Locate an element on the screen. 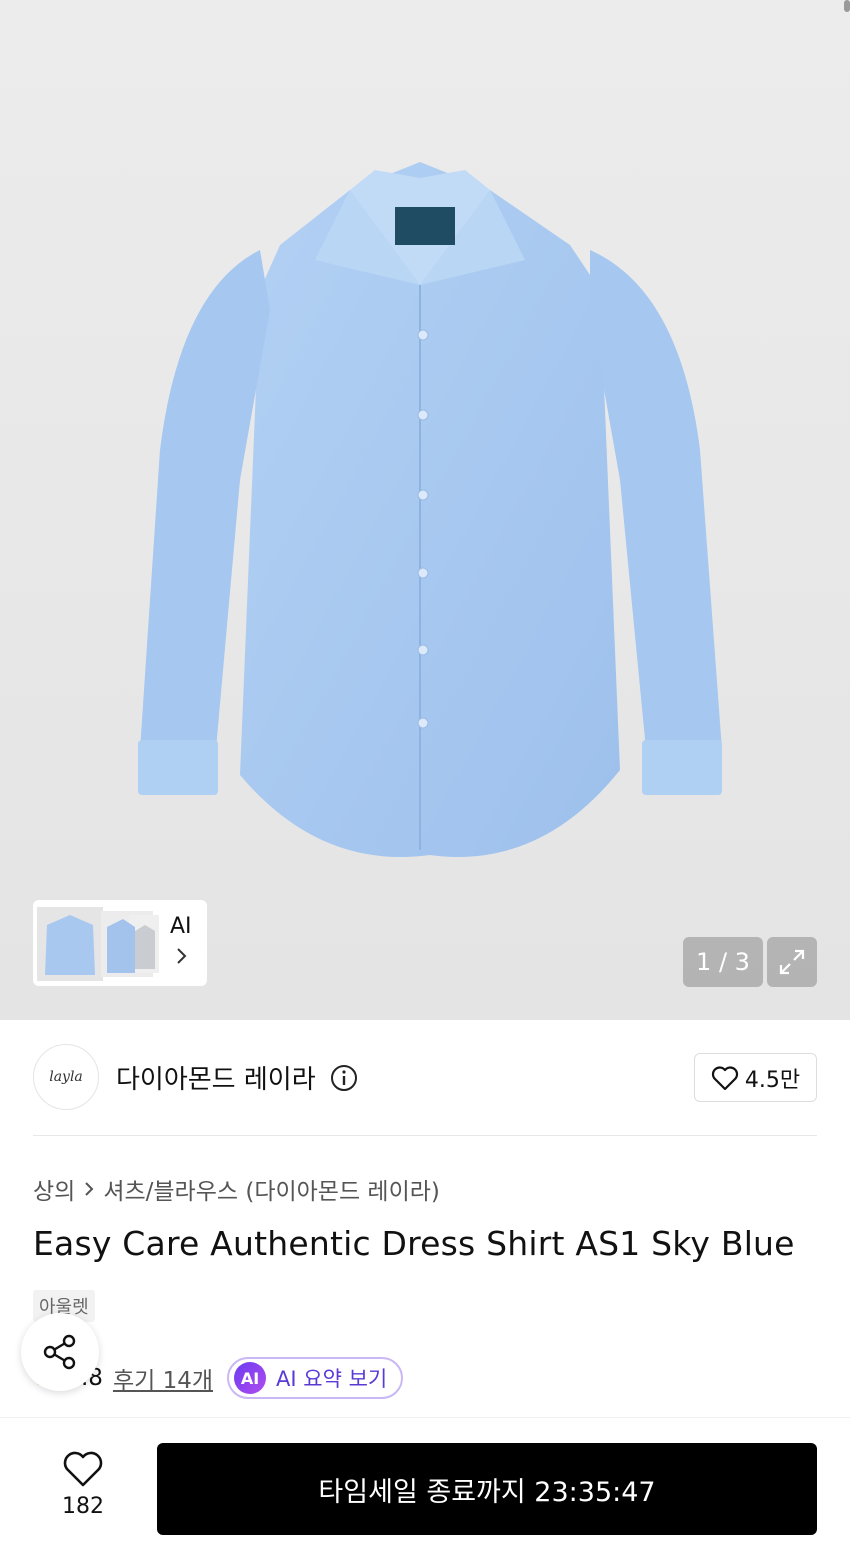 The width and height of the screenshot is (850, 1559). info-icon is located at coordinates (344, 1078).